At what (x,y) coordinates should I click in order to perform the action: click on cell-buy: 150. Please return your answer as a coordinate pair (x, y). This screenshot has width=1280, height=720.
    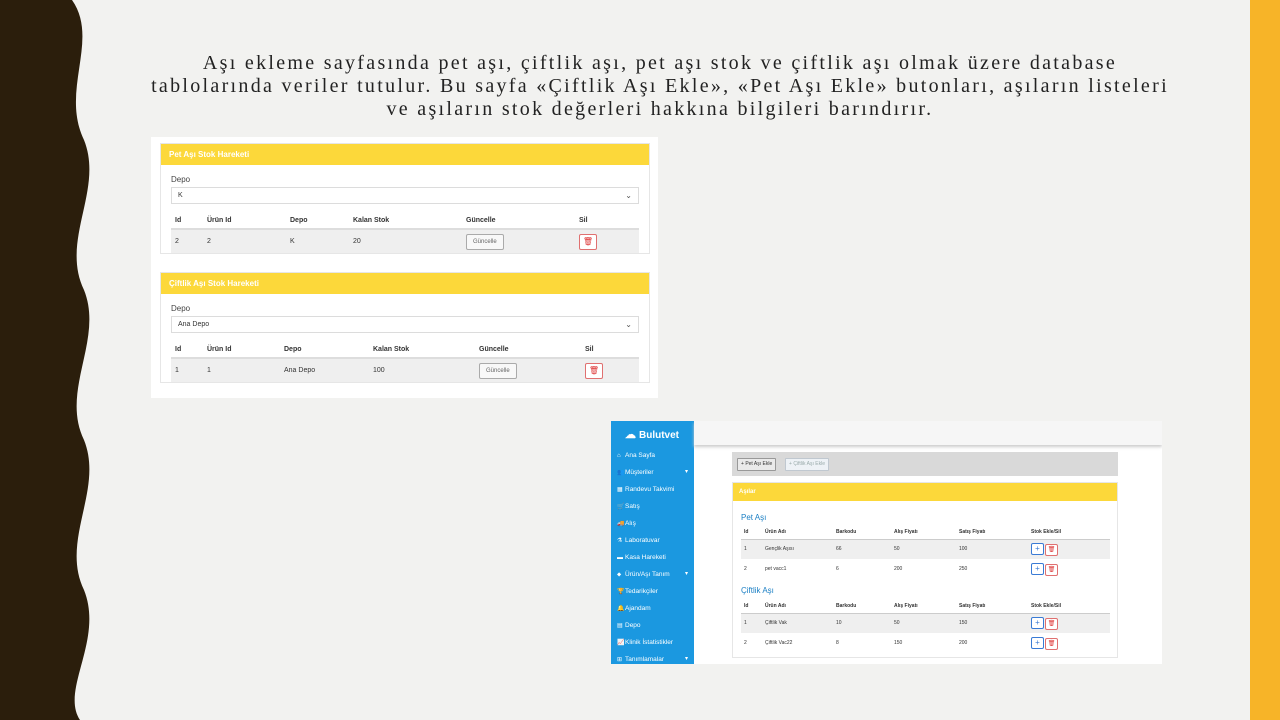
    Looking at the image, I should click on (898, 643).